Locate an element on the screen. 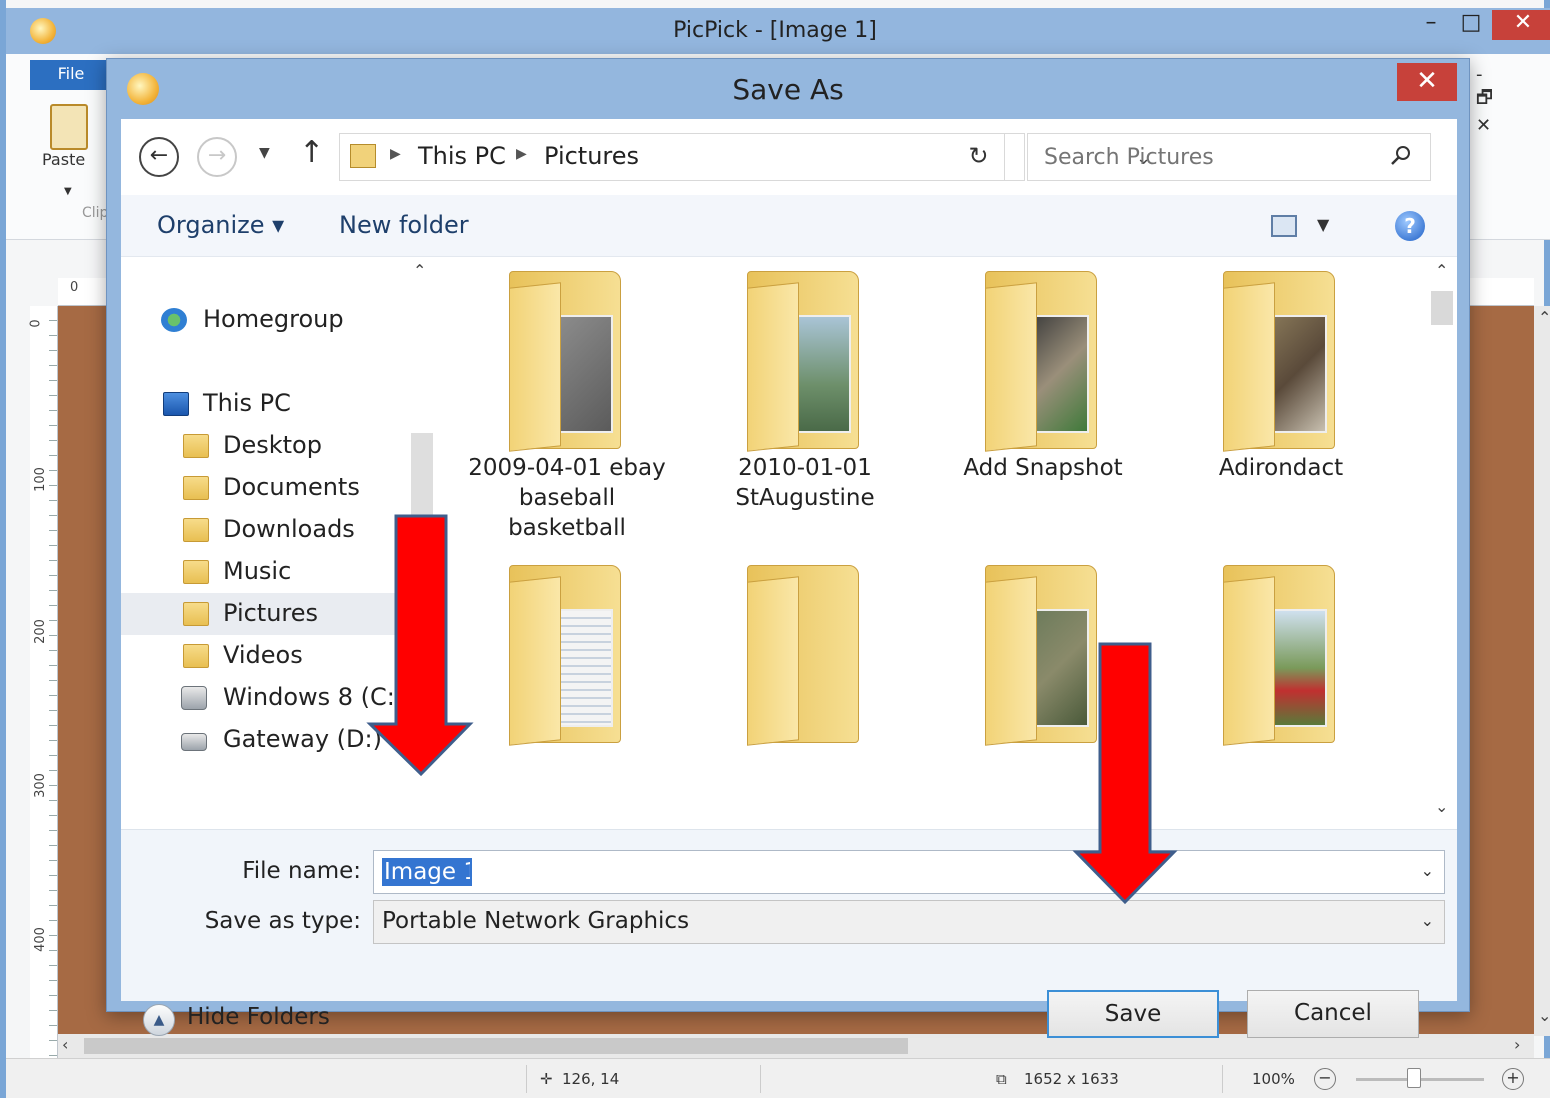 This screenshot has height=1098, width=1550. folder-item: 2009-04-01 ebay baseball basketball is located at coordinates (567, 407).